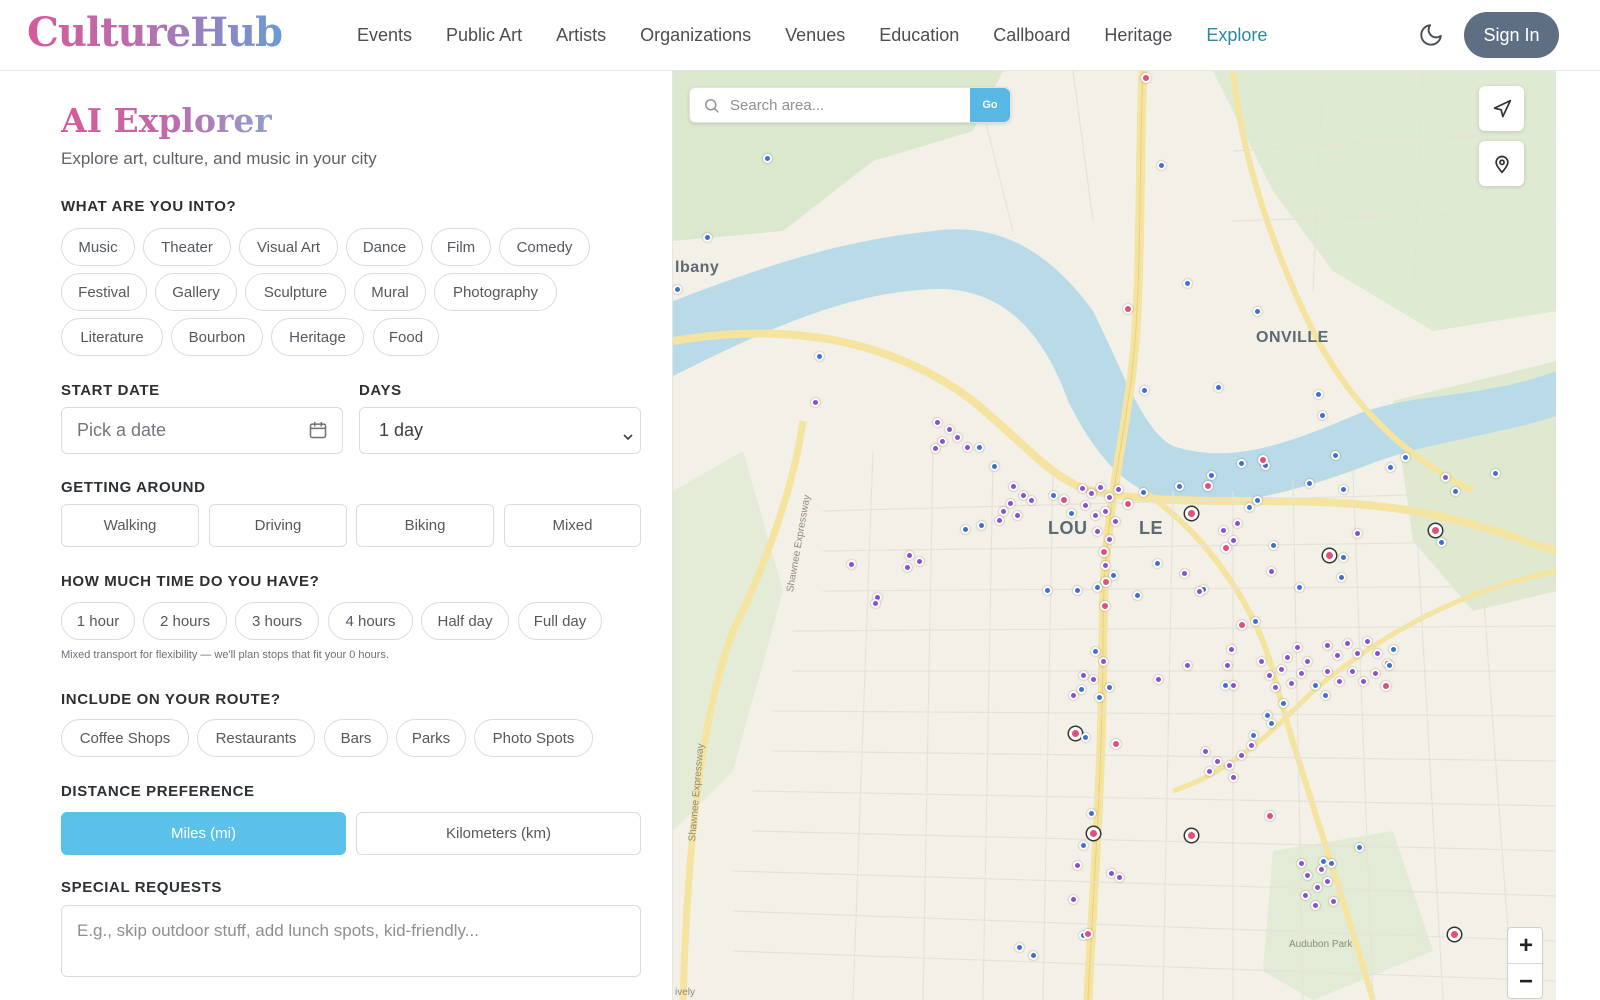 This screenshot has width=1600, height=1000. I want to click on zoom-in-button: +, so click(1526, 946).